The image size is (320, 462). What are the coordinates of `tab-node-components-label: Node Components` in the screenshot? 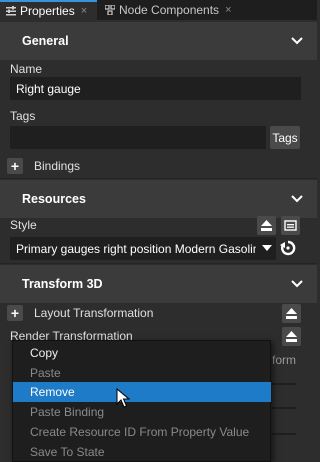 It's located at (169, 10).